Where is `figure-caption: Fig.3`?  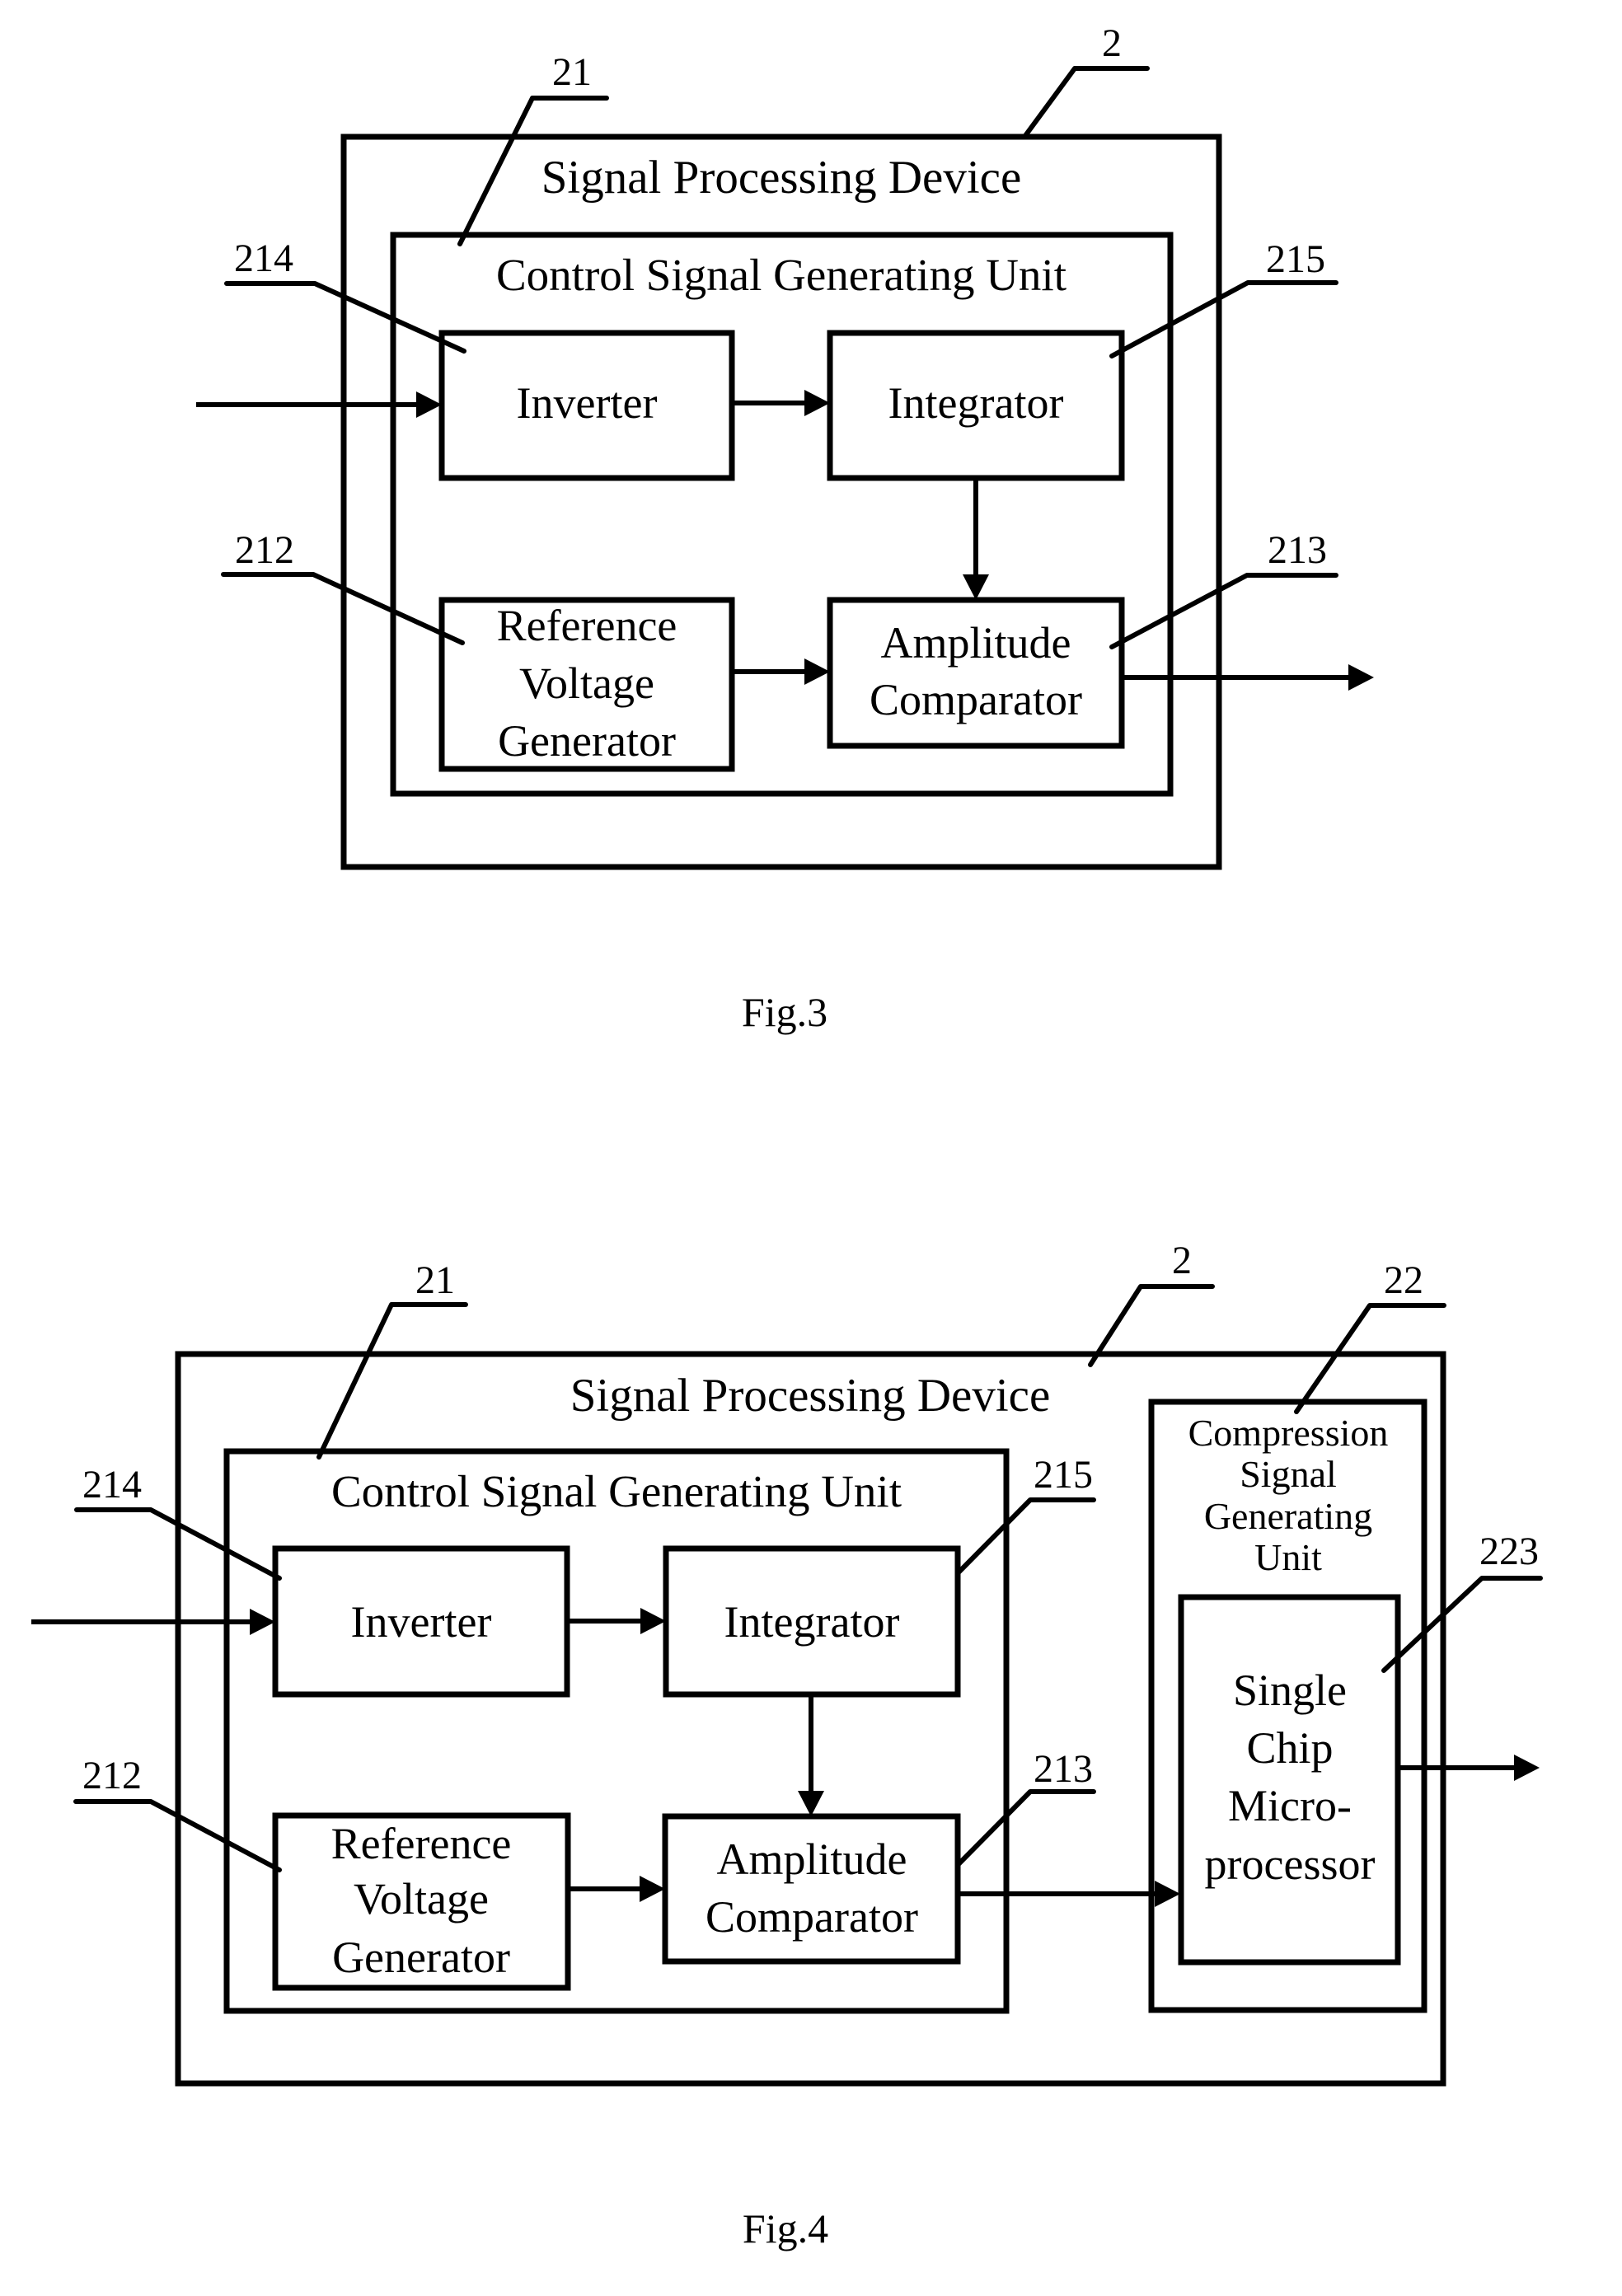
figure-caption: Fig.3 is located at coordinates (784, 1012).